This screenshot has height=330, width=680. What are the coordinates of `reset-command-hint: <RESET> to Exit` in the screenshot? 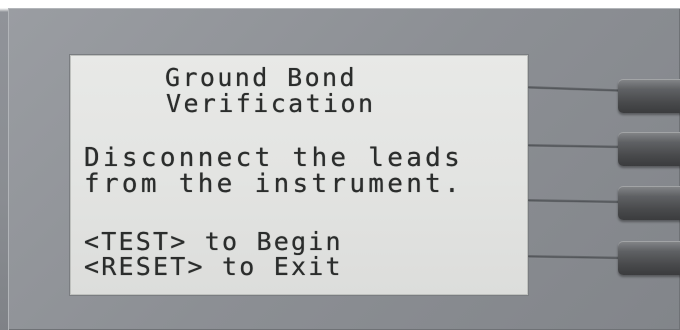 It's located at (213, 266).